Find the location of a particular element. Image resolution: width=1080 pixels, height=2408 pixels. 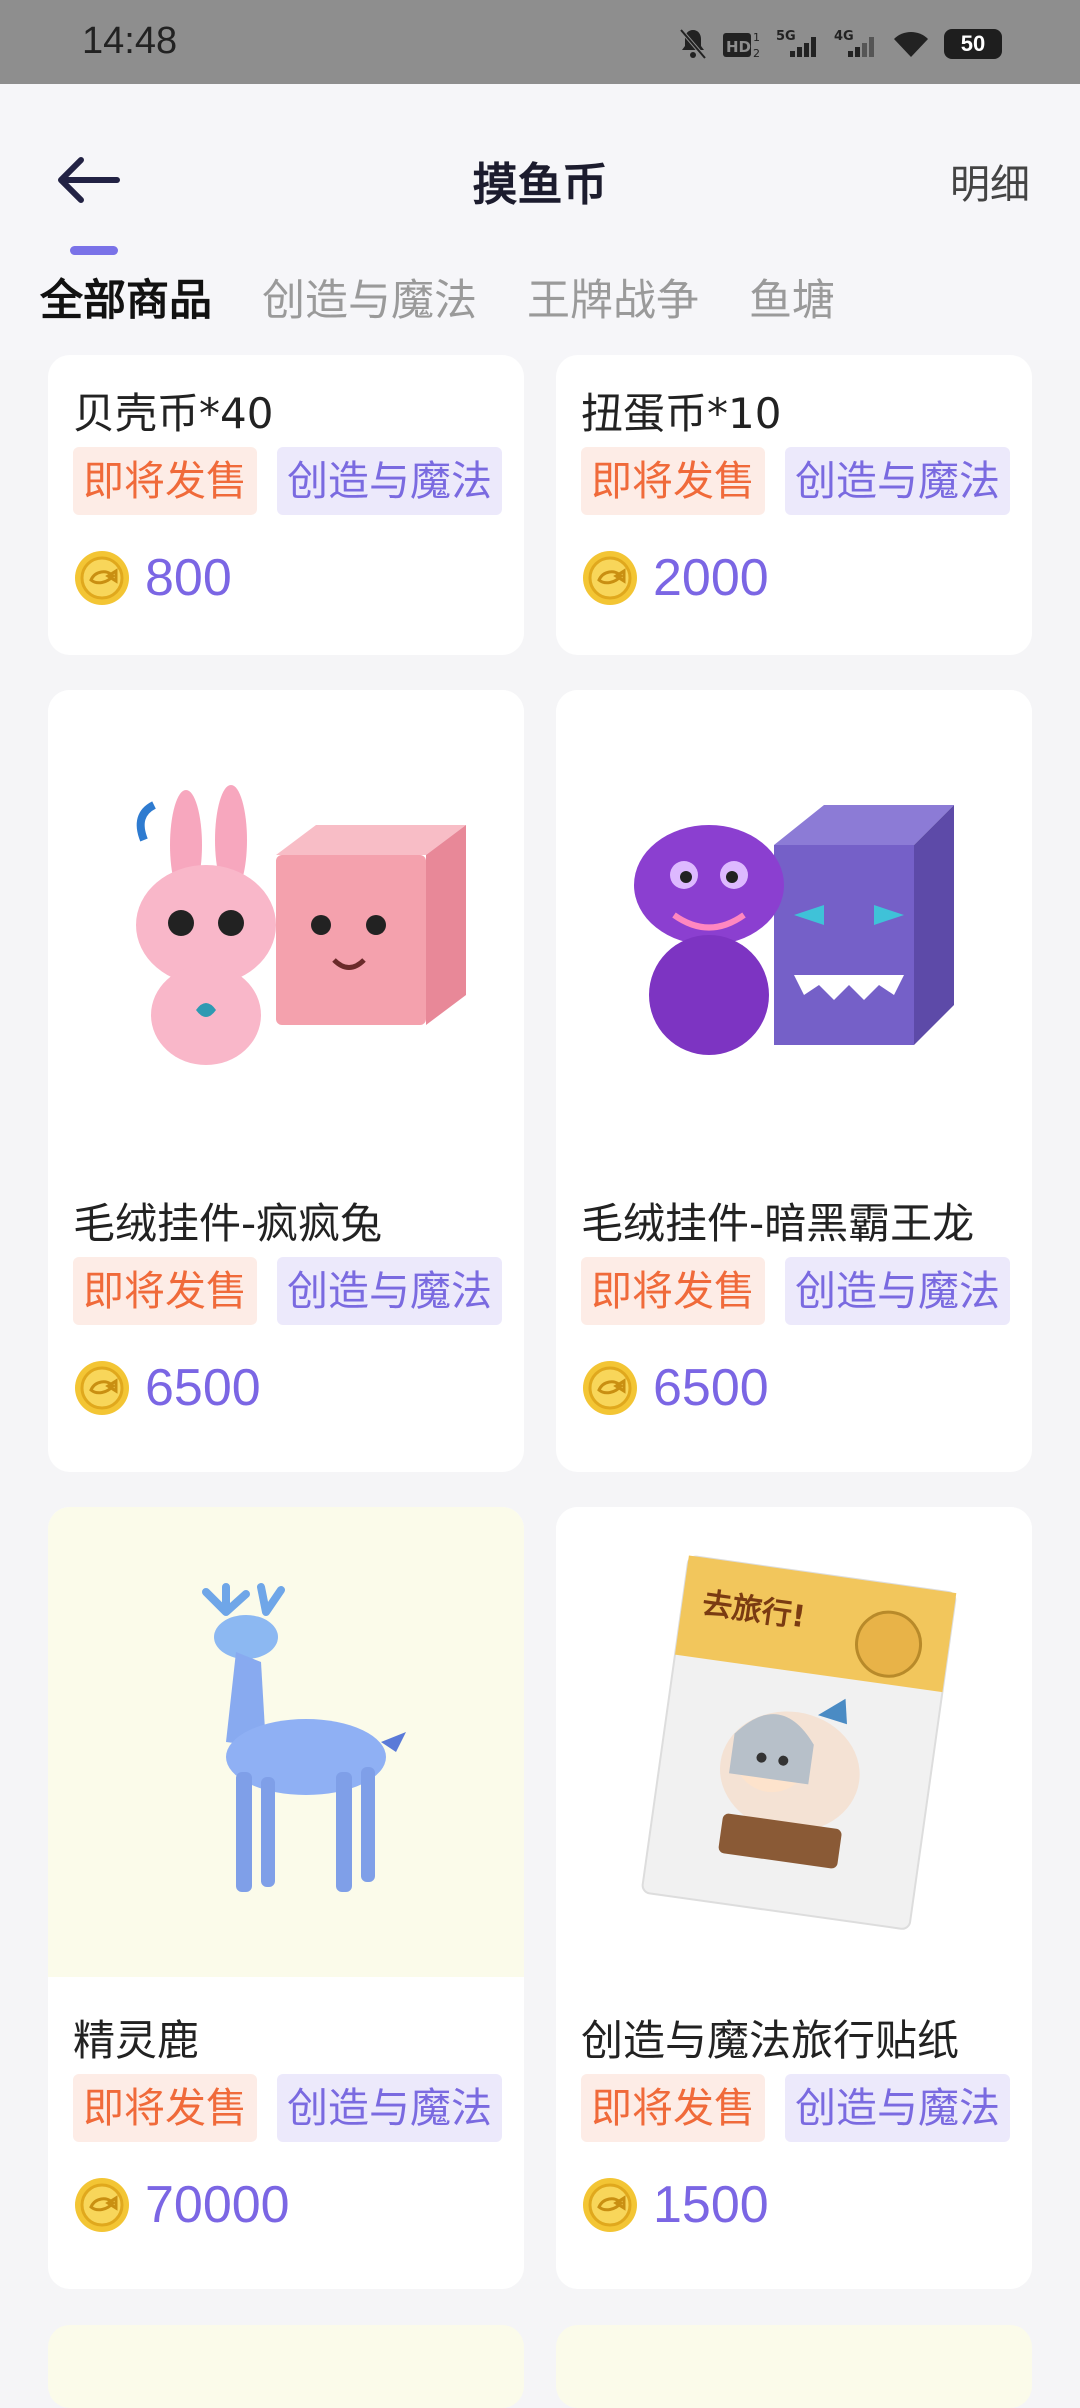

signal-5g-icon: 5G is located at coordinates (796, 43).